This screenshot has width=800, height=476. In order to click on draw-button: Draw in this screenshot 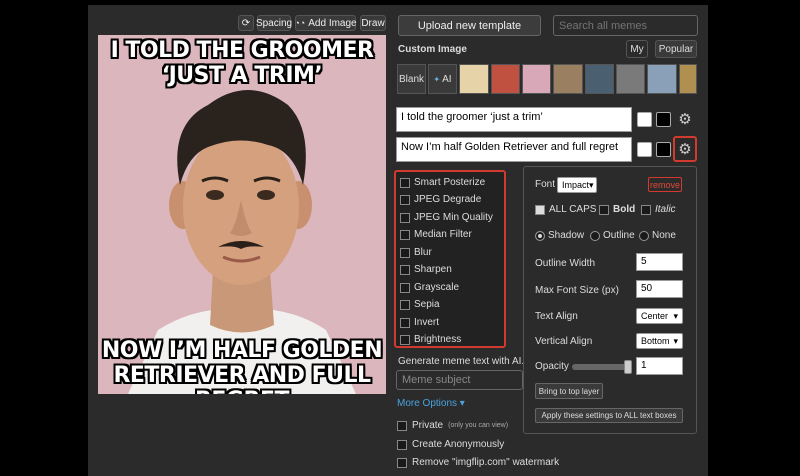, I will do `click(373, 23)`.